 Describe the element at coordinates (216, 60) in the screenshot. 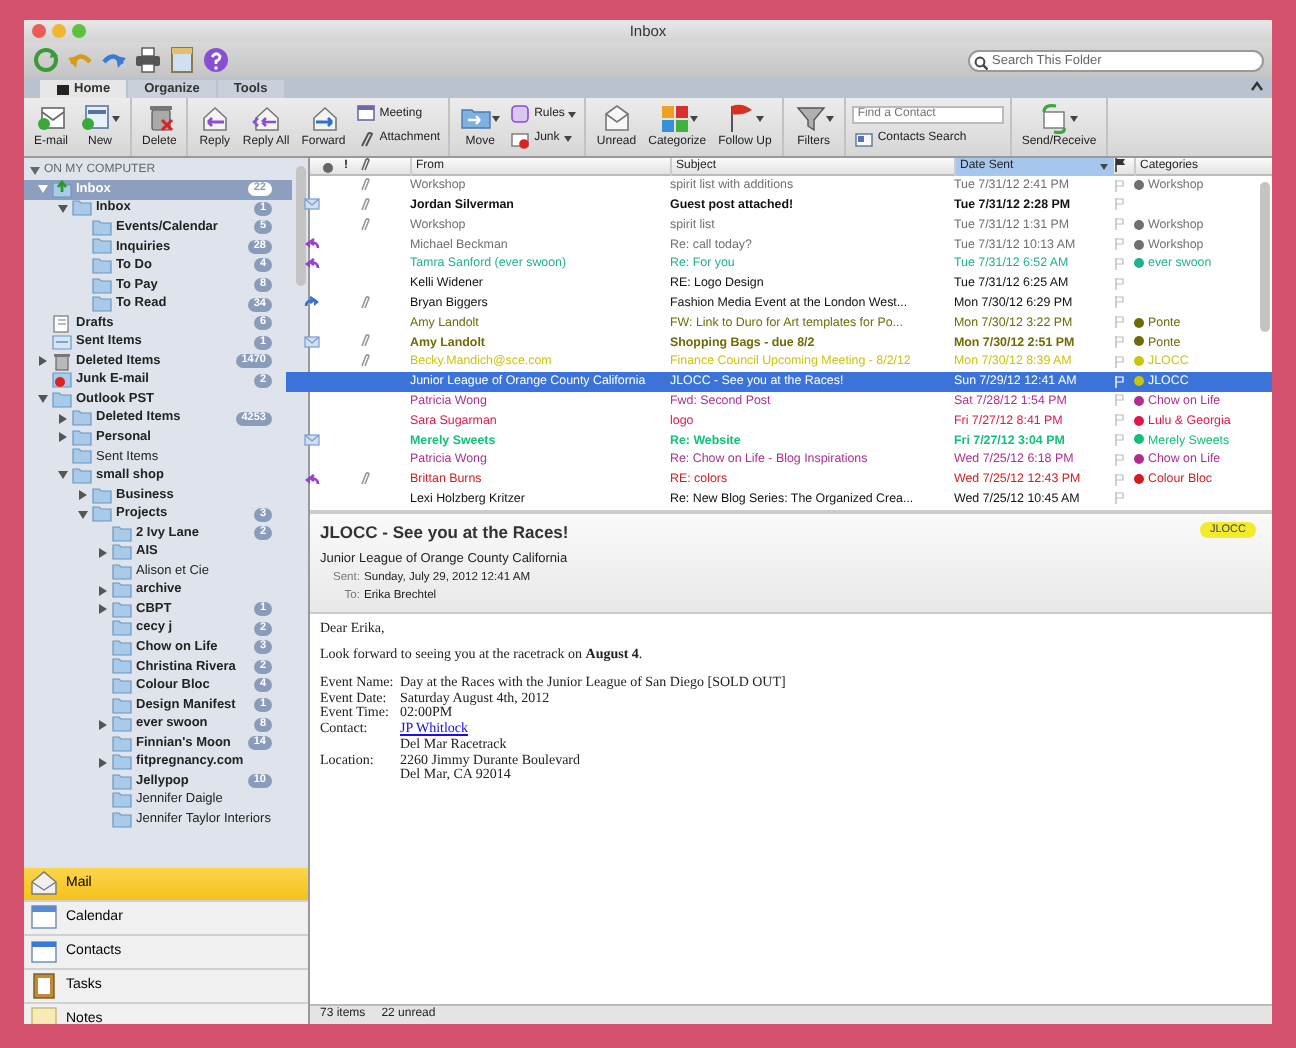

I see `help-icon` at that location.